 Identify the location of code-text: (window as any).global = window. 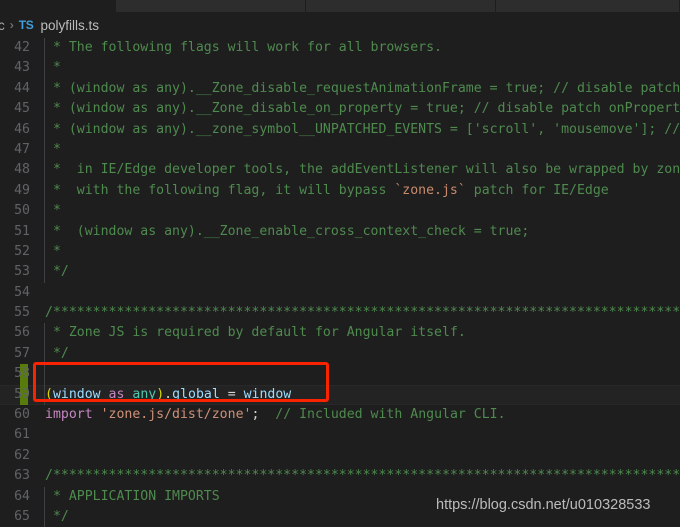
(168, 395).